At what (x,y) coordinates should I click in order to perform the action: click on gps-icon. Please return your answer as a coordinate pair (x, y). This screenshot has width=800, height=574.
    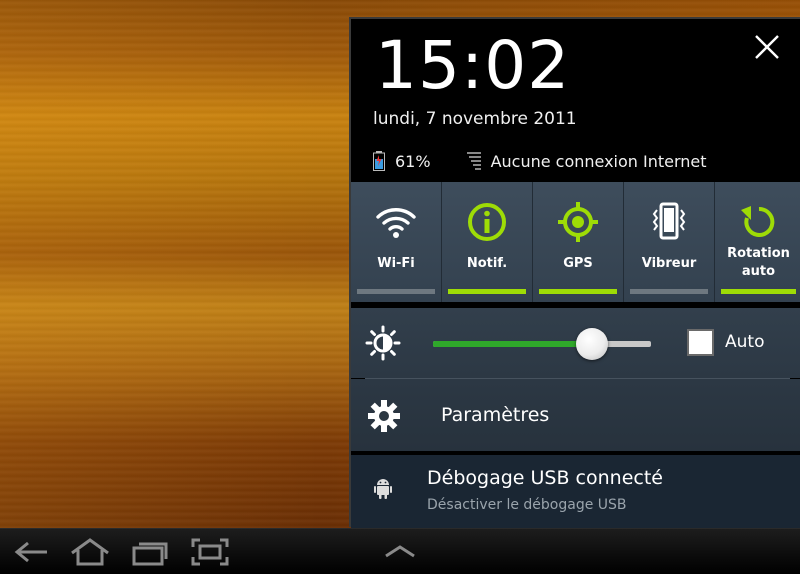
    Looking at the image, I should click on (578, 222).